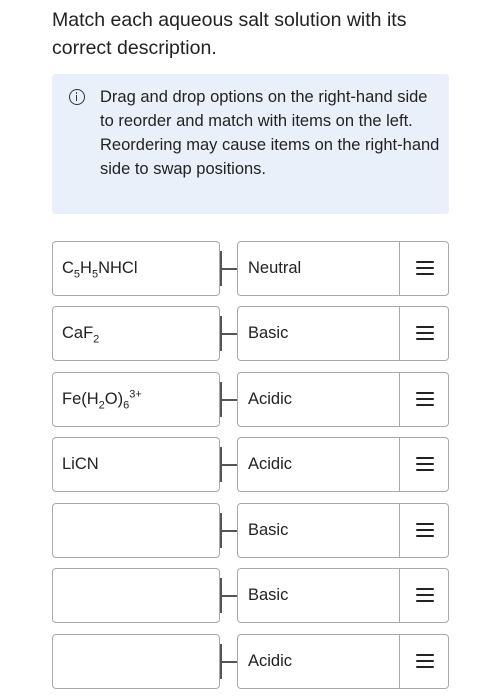  Describe the element at coordinates (136, 464) in the screenshot. I see `left-item: LiCN` at that location.